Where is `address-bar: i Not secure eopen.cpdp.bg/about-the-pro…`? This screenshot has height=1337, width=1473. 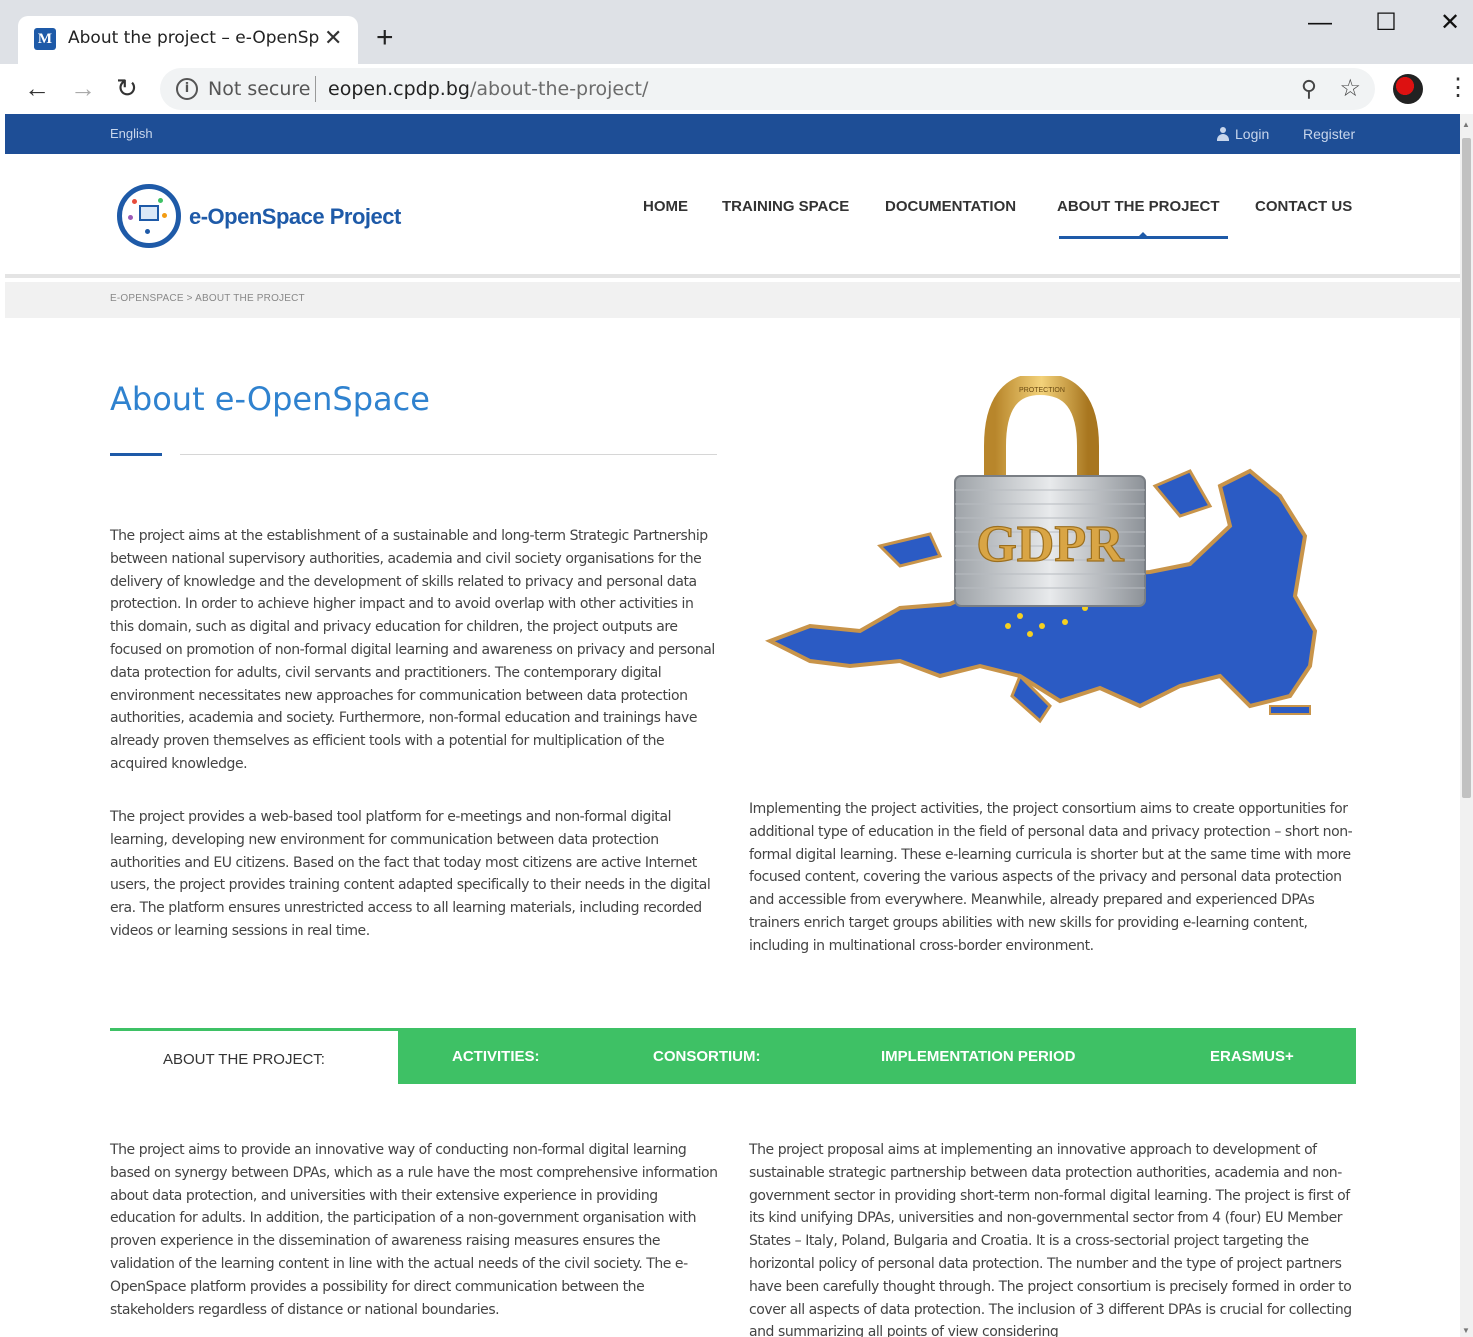
address-bar: i Not secure eopen.cpdp.bg/about-the-pro… is located at coordinates (767, 89).